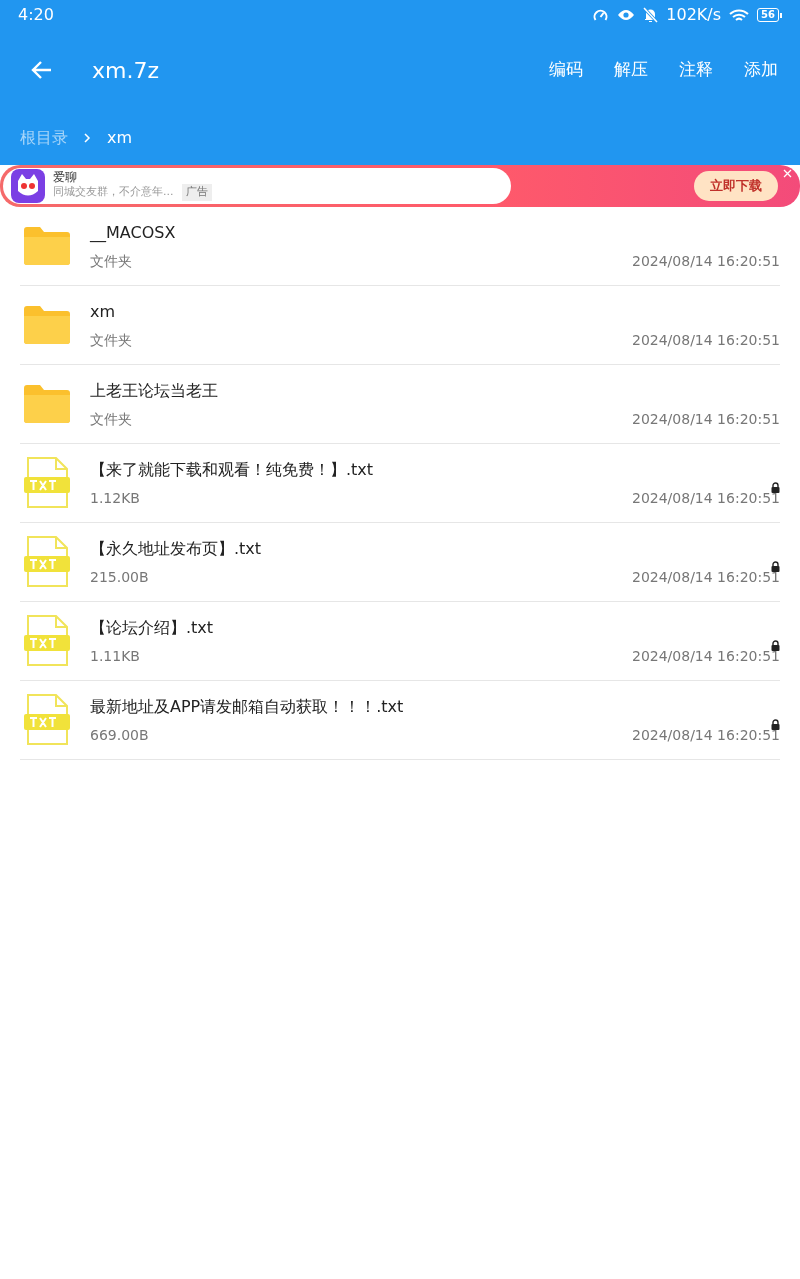 The height and width of the screenshot is (1279, 800). What do you see at coordinates (400, 186) in the screenshot?
I see `ad-banner: 爱聊 同城交友群，不介意年... 广告 立即下载` at bounding box center [400, 186].